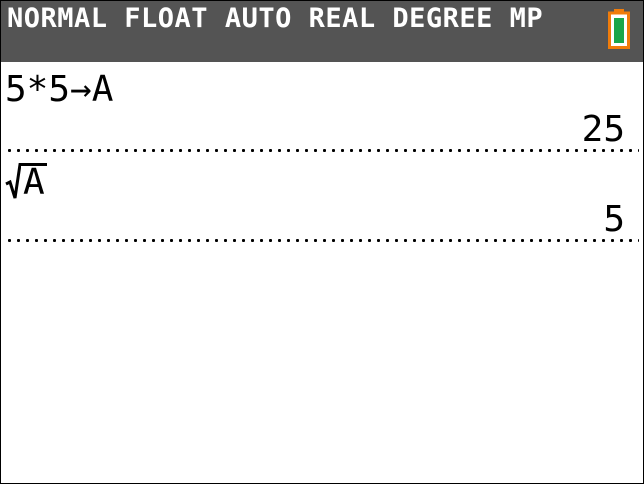 The width and height of the screenshot is (644, 484). I want to click on battery-icon, so click(619, 29).